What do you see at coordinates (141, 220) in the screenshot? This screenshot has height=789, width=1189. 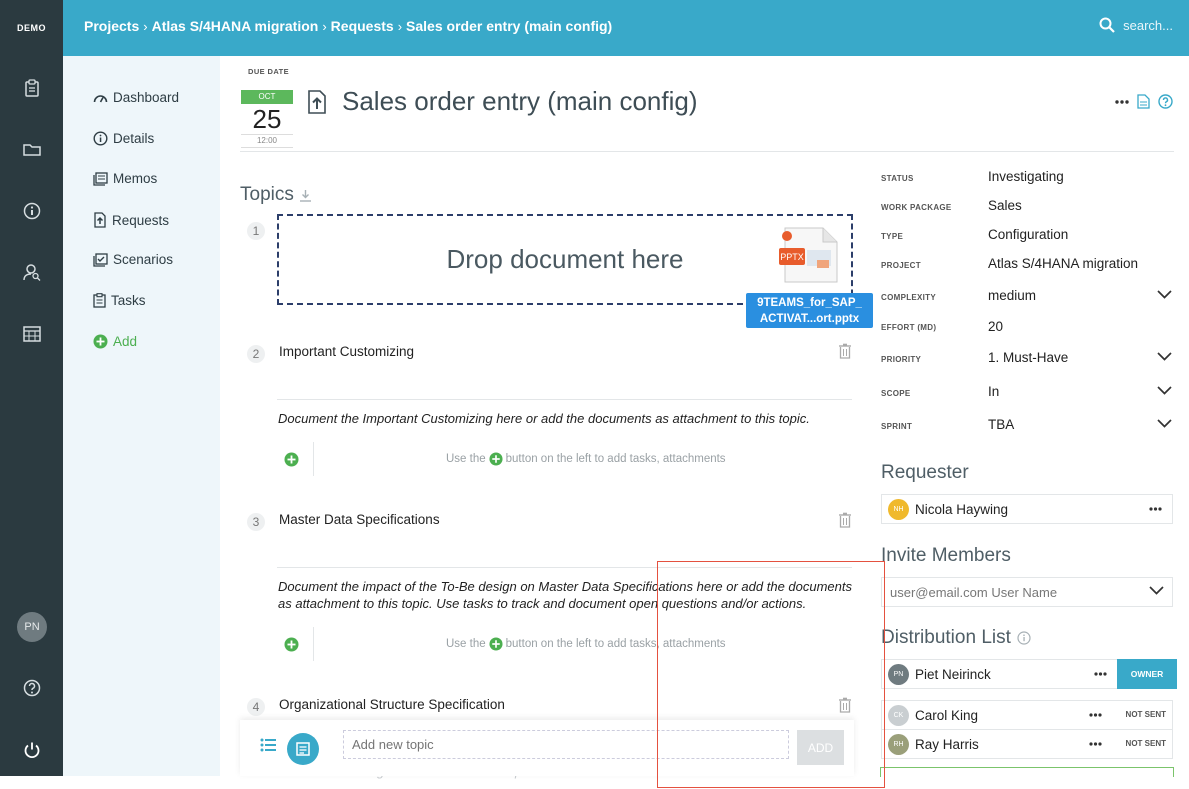 I see `nav-label: Requests` at bounding box center [141, 220].